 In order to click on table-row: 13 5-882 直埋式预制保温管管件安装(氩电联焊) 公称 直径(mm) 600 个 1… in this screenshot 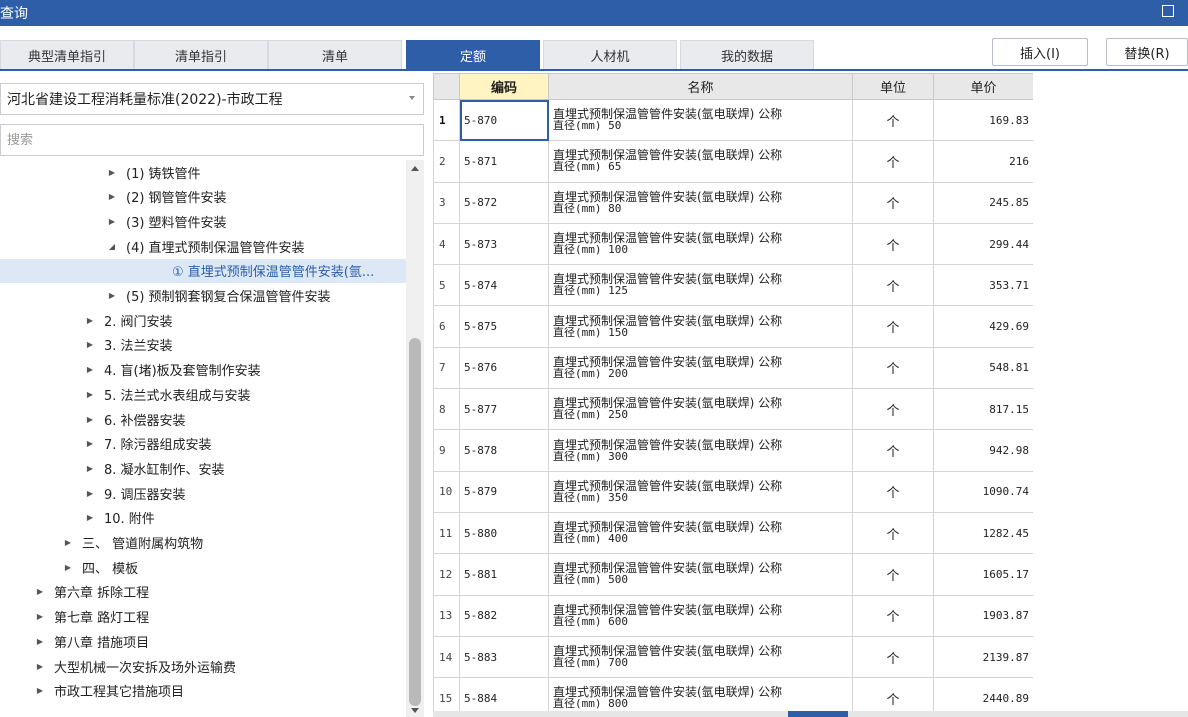, I will do `click(733, 615)`.